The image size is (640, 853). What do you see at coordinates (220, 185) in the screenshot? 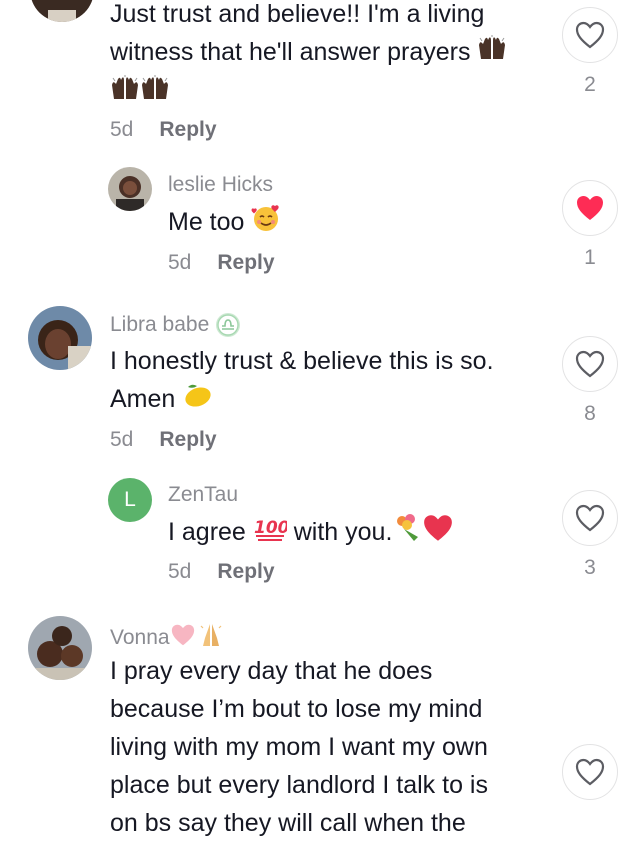
I see `username: leslie Hicks` at bounding box center [220, 185].